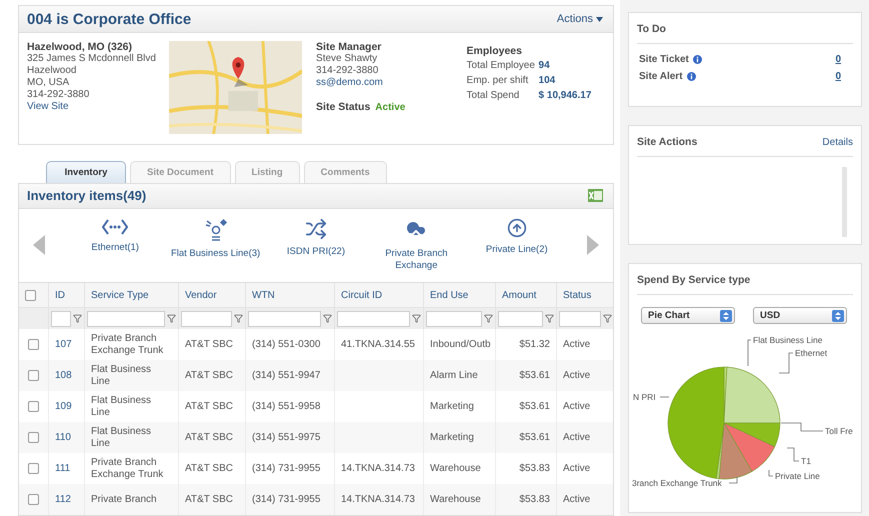  Describe the element at coordinates (544, 66) in the screenshot. I see `employee-stat-value: 94` at that location.